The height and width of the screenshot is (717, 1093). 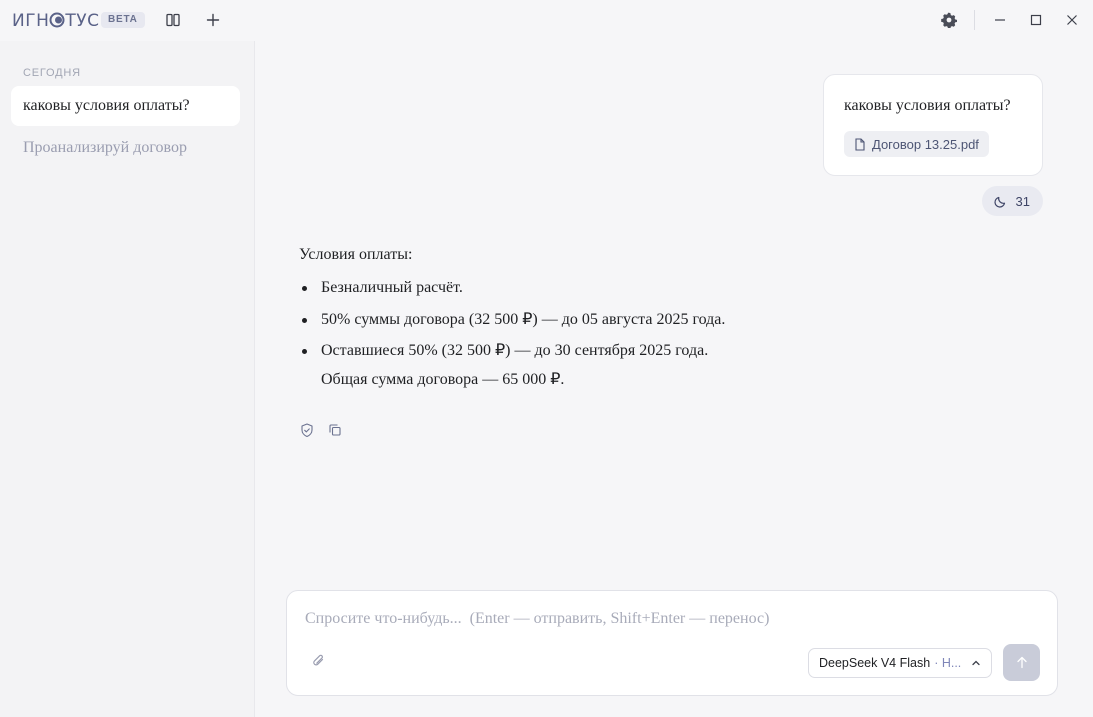 I want to click on close-icon, so click(x=1072, y=20).